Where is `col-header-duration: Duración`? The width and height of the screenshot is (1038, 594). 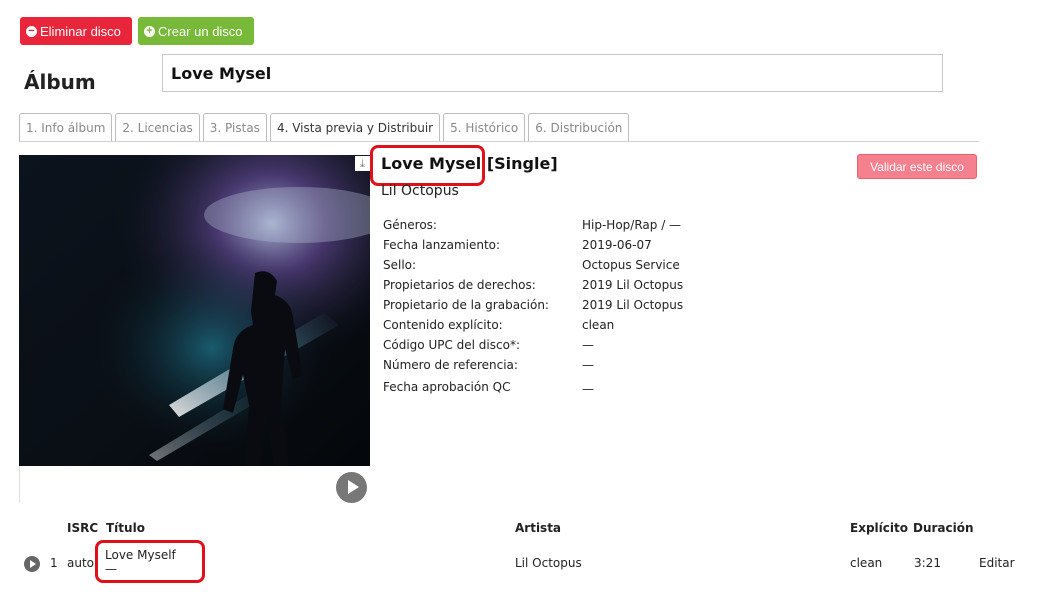
col-header-duration: Duración is located at coordinates (943, 528).